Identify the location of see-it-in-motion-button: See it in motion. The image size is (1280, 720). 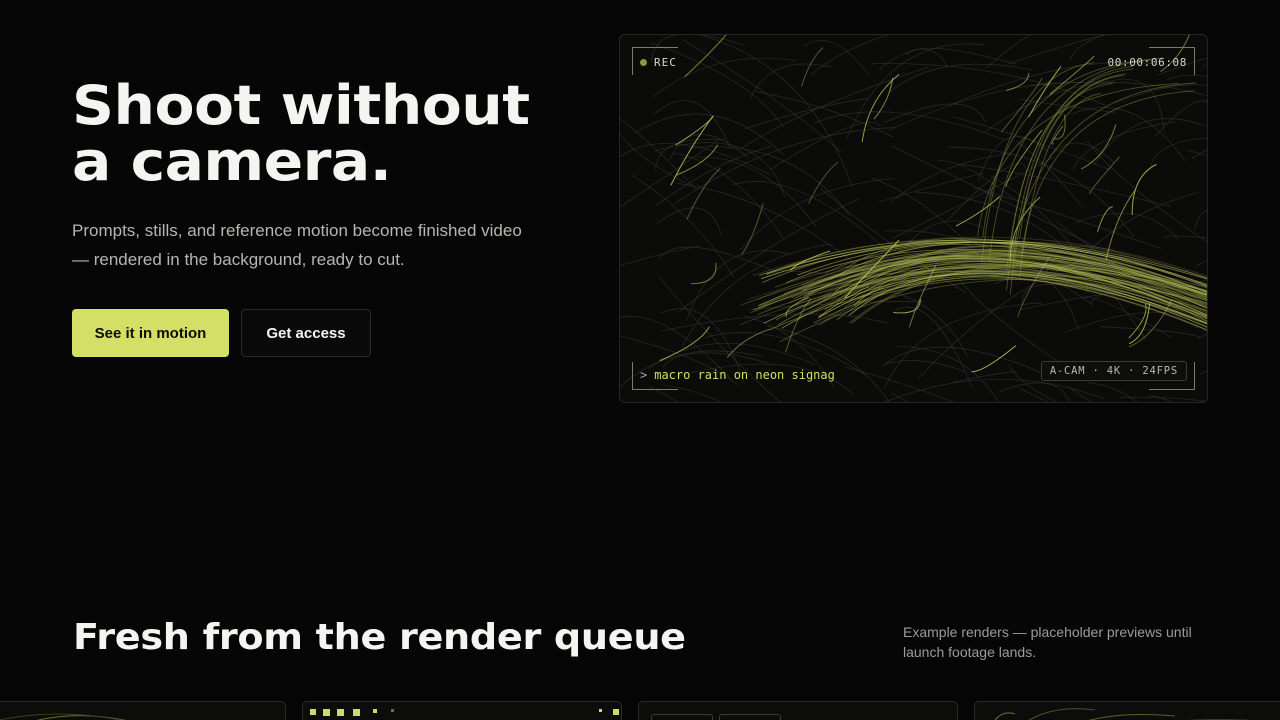
(150, 333).